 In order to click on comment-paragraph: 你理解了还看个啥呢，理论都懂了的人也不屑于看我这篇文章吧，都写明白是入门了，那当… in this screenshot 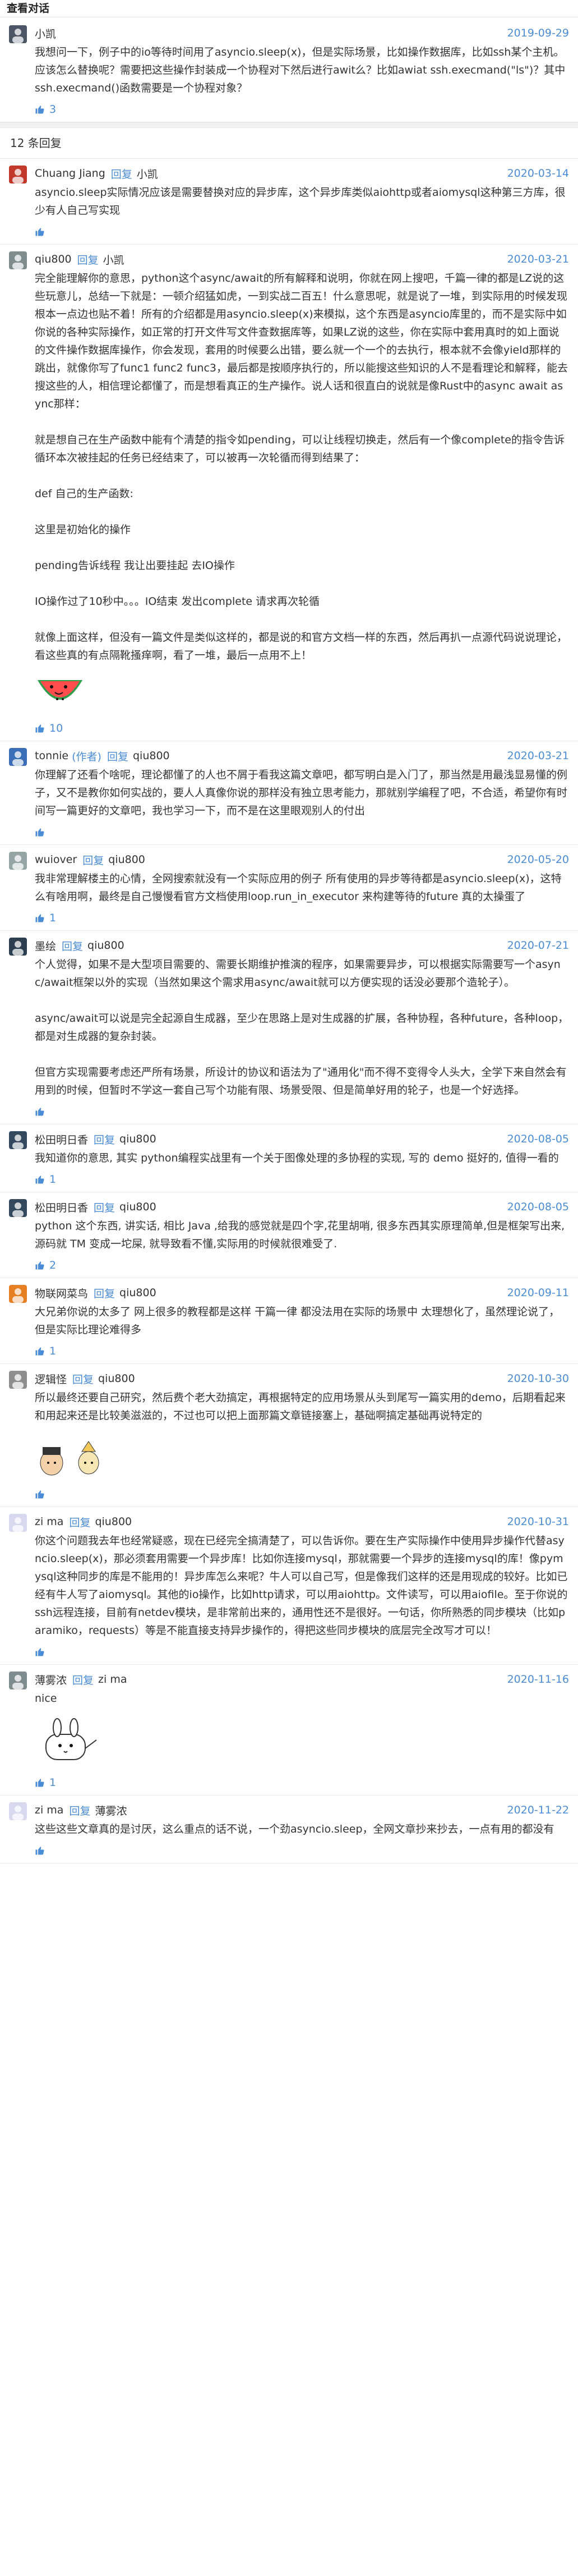, I will do `click(301, 793)`.